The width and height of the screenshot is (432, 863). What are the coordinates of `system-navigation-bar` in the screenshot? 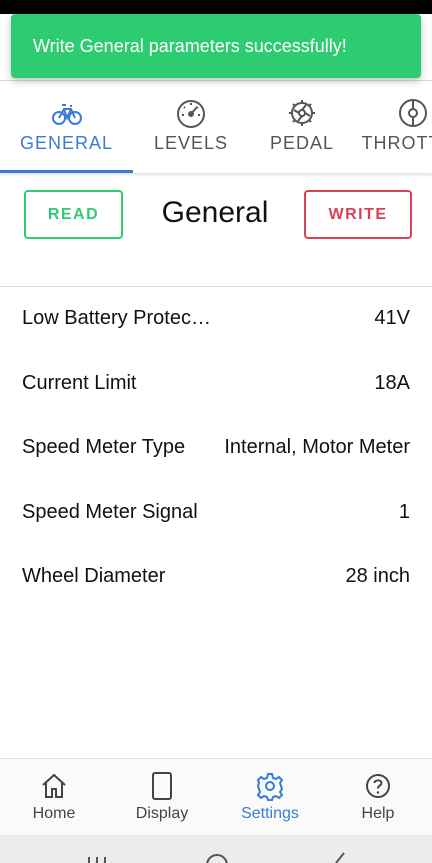 It's located at (216, 849).